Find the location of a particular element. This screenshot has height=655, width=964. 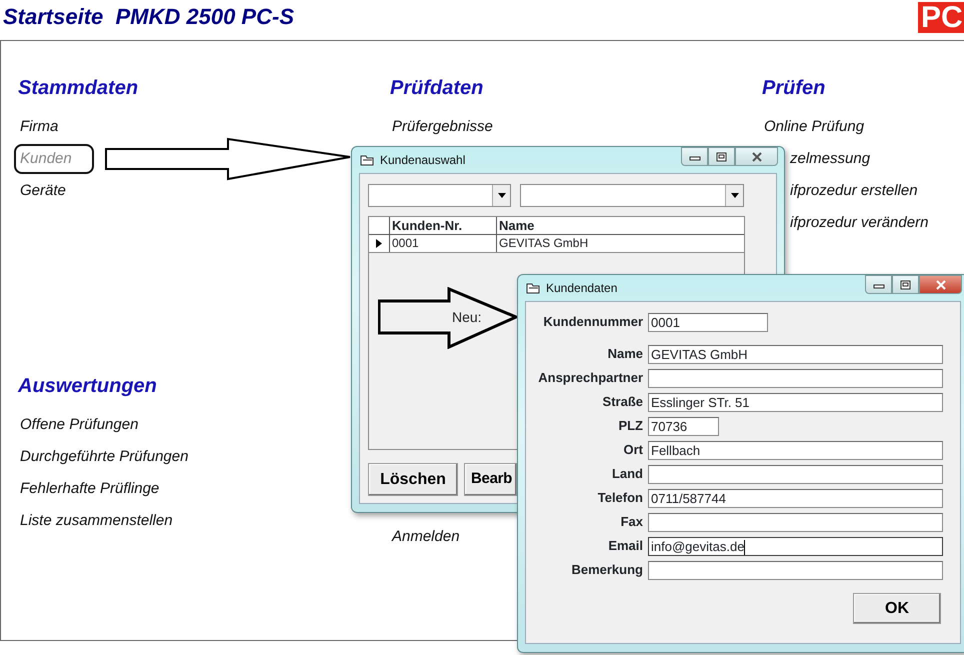

section-heading: Auswertungen is located at coordinates (87, 386).